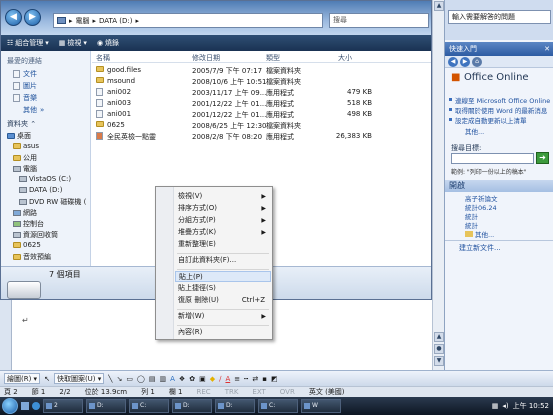 The height and width of the screenshot is (415, 553). What do you see at coordinates (223, 208) in the screenshot?
I see `menu-item-sort: 排序方式(O) ▶` at bounding box center [223, 208].